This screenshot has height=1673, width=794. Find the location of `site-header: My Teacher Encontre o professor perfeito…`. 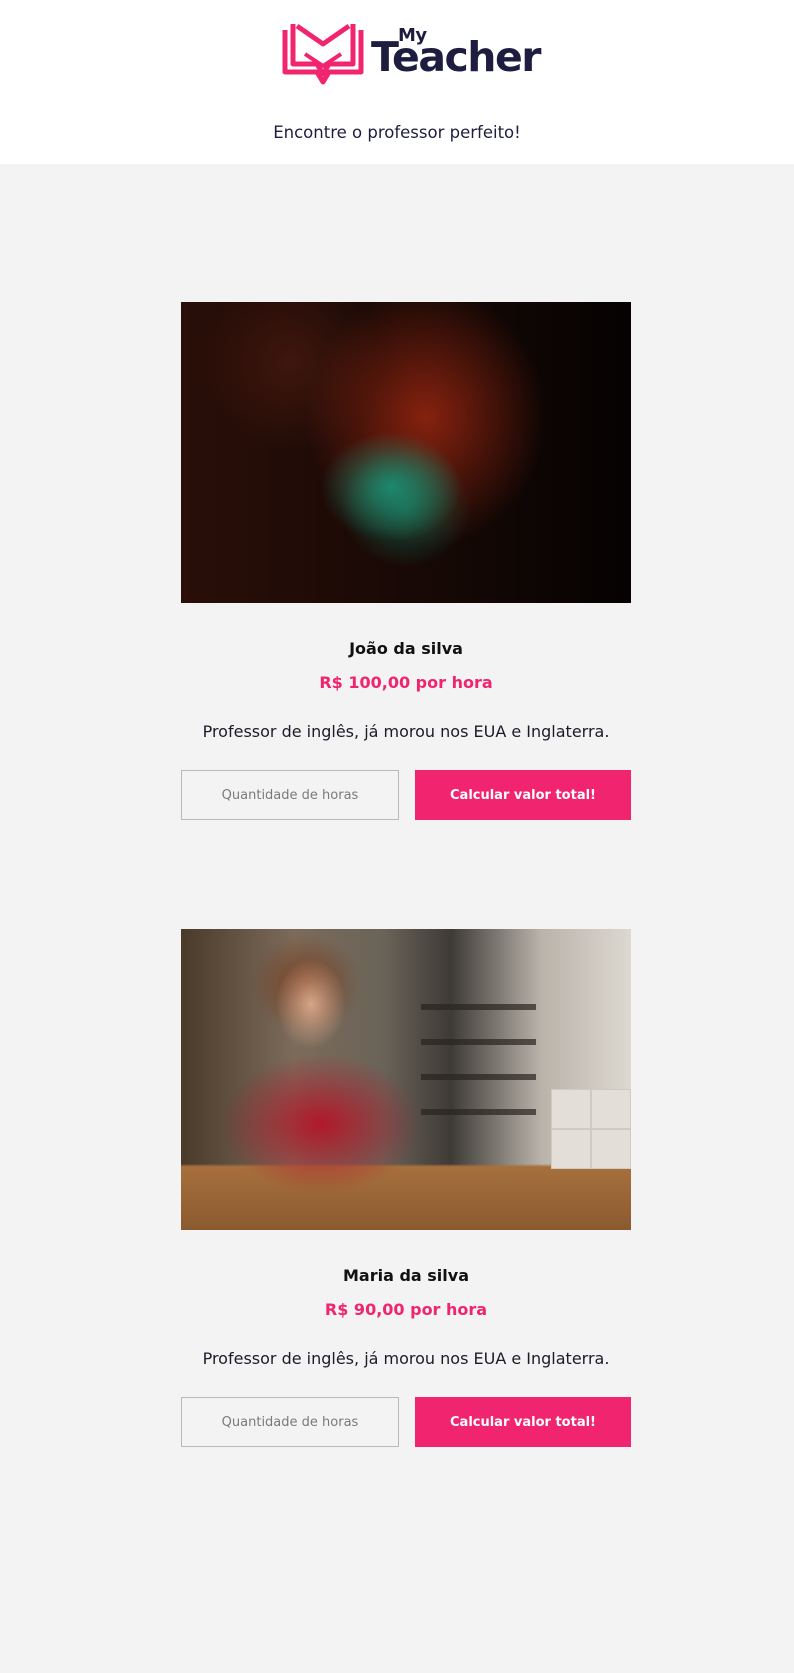

site-header: My Teacher Encontre o professor perfeito… is located at coordinates (397, 82).